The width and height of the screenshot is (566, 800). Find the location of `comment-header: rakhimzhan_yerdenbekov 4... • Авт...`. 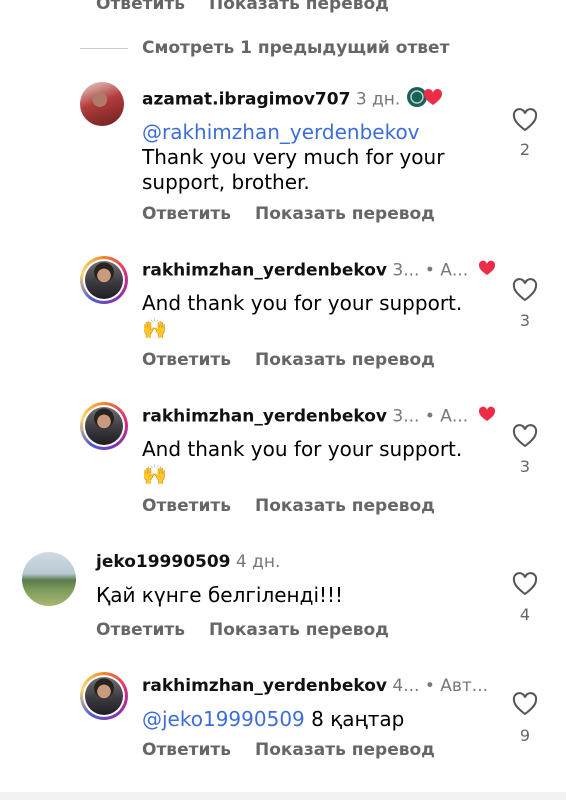

comment-header: rakhimzhan_yerdenbekov 4... • Авт... is located at coordinates (315, 686).